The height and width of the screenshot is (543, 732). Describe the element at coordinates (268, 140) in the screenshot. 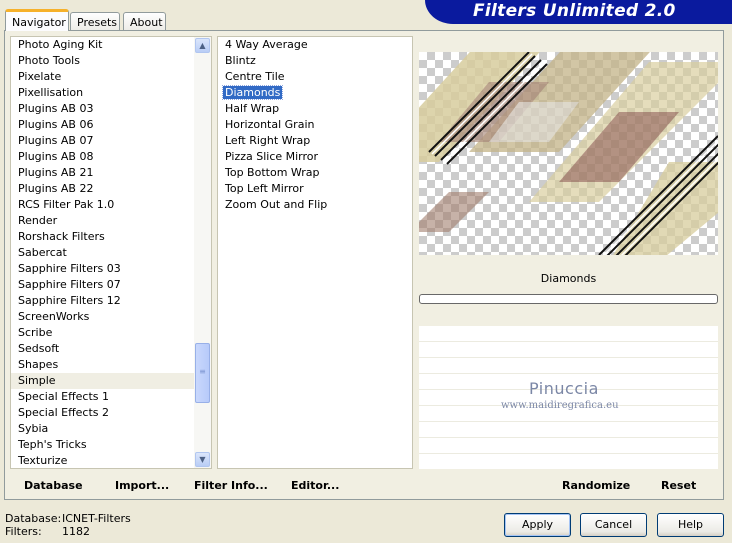

I see `filter-label: Left Right Wrap` at that location.